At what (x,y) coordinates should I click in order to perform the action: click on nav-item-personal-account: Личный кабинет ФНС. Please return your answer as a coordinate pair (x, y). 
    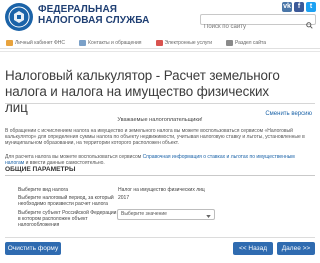
    Looking at the image, I should click on (36, 42).